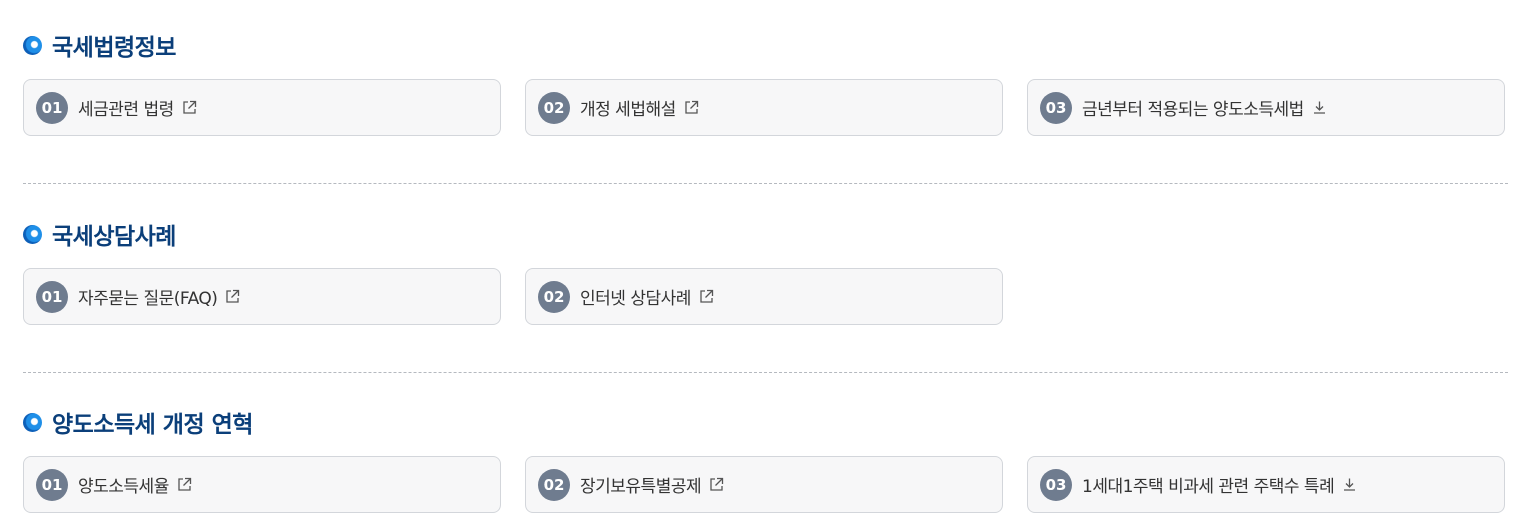  I want to click on link-card-revised-tax-law: 02 개정 세법해설, so click(764, 107).